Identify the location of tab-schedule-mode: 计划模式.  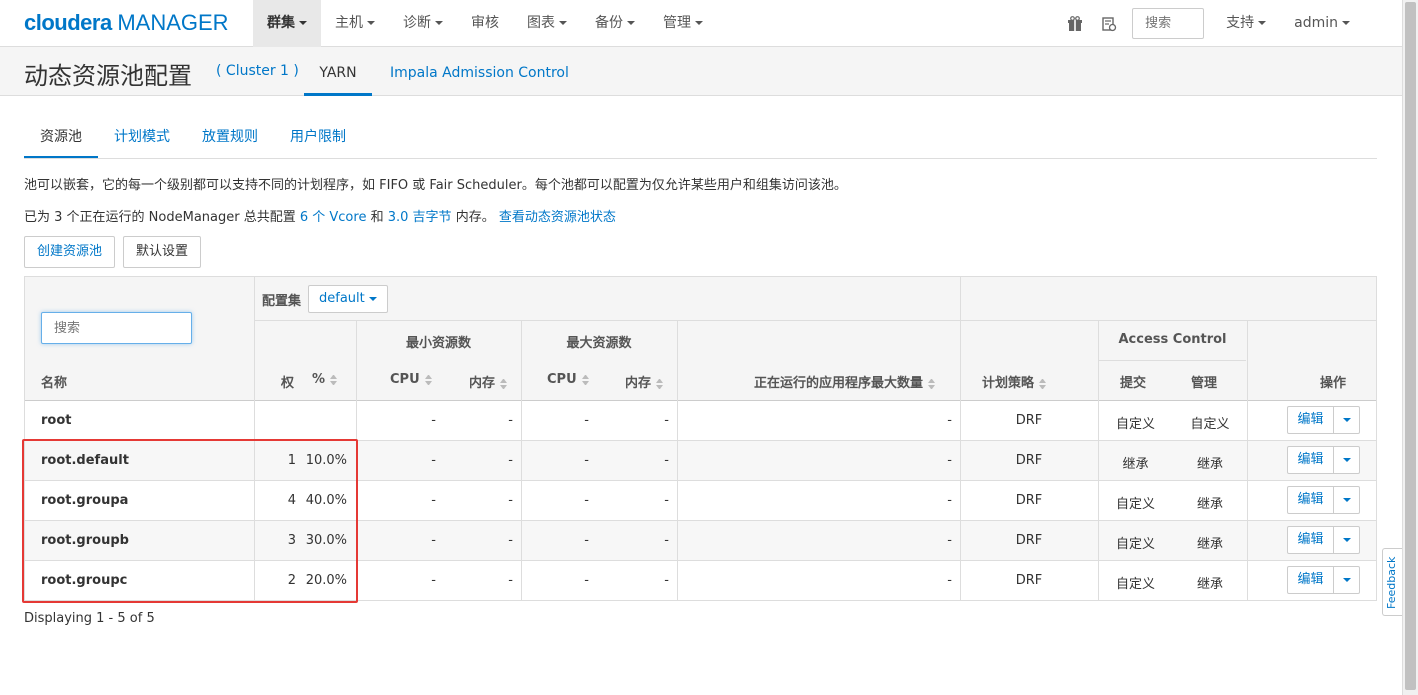
(142, 140).